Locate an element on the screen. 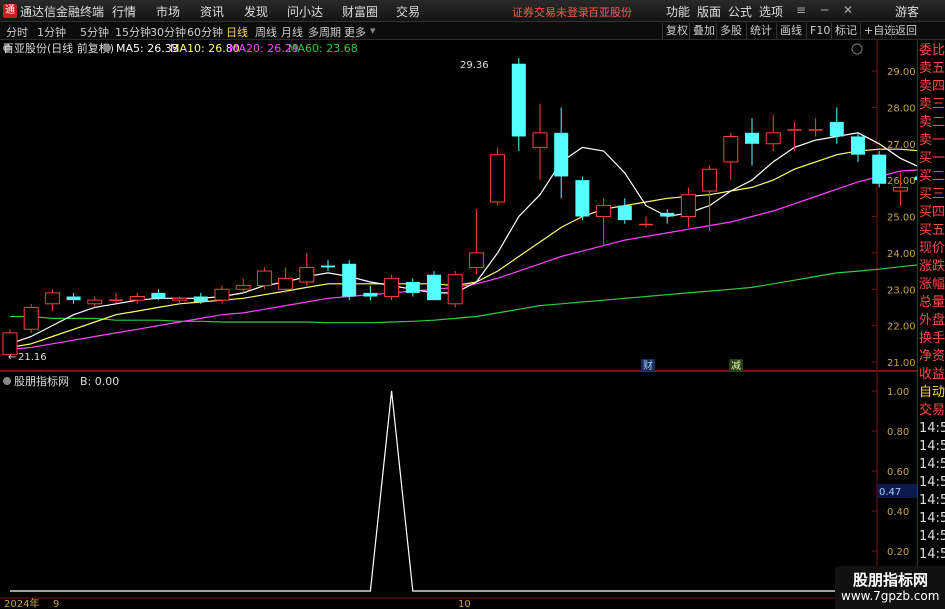 This screenshot has height=609, width=945. mark-button: 标记 is located at coordinates (845, 31).